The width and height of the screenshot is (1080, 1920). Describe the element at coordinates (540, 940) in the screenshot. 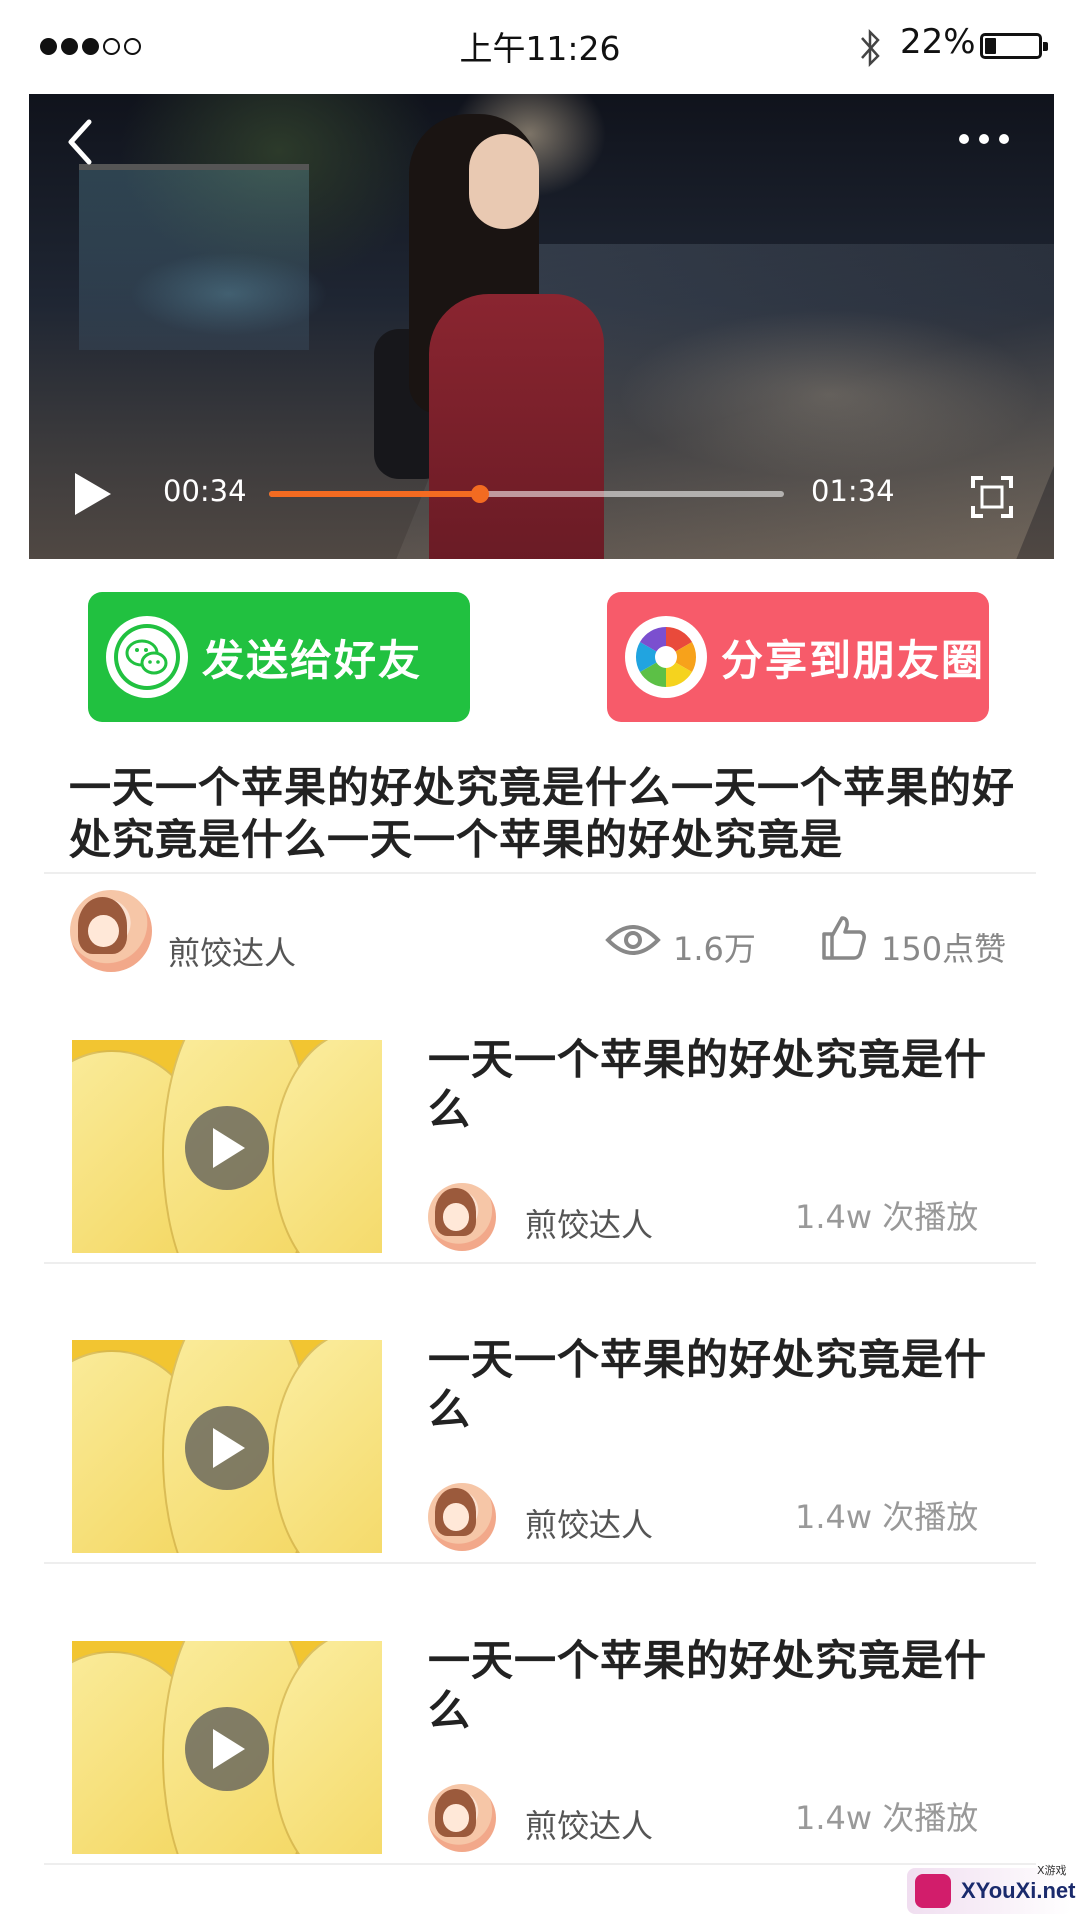

I see `video-meta: 煎饺达人 1.6万 150点赞` at that location.